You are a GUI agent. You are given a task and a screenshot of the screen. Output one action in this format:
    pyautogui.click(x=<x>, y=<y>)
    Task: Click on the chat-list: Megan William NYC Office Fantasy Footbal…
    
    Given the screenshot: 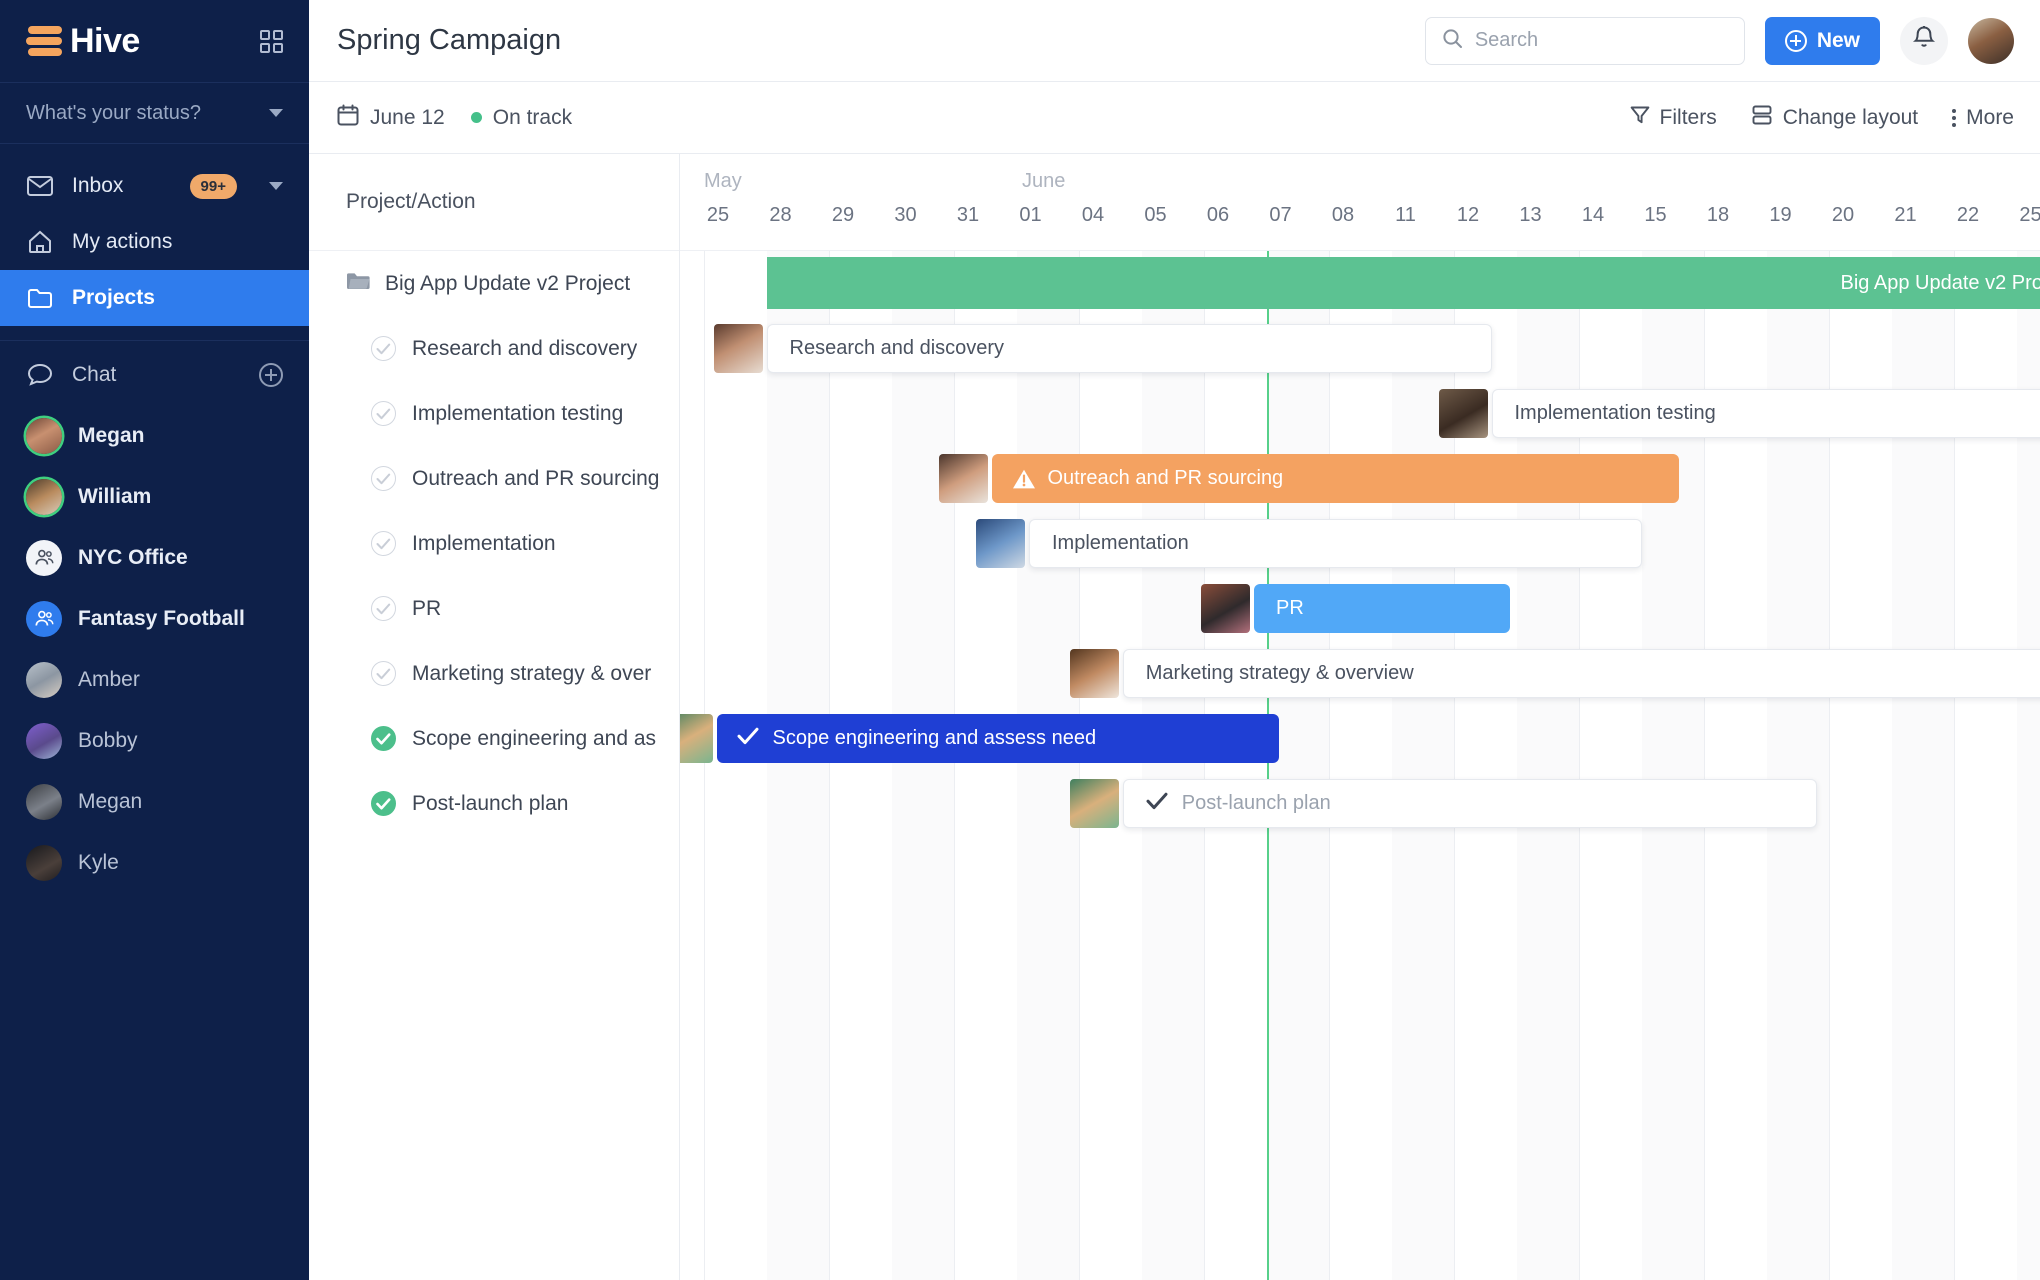 What is the action you would take?
    pyautogui.click(x=154, y=649)
    